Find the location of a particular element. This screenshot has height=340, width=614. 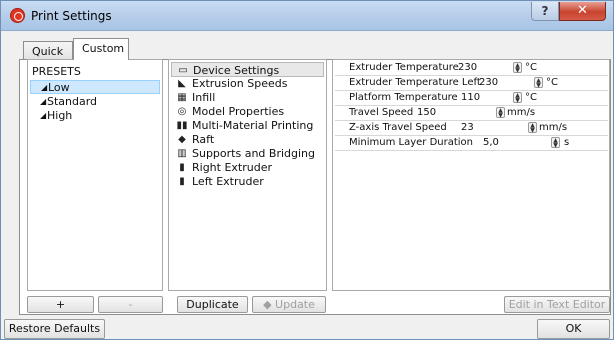

category-right-extruder: ▮ Right Extruder is located at coordinates (247, 167).